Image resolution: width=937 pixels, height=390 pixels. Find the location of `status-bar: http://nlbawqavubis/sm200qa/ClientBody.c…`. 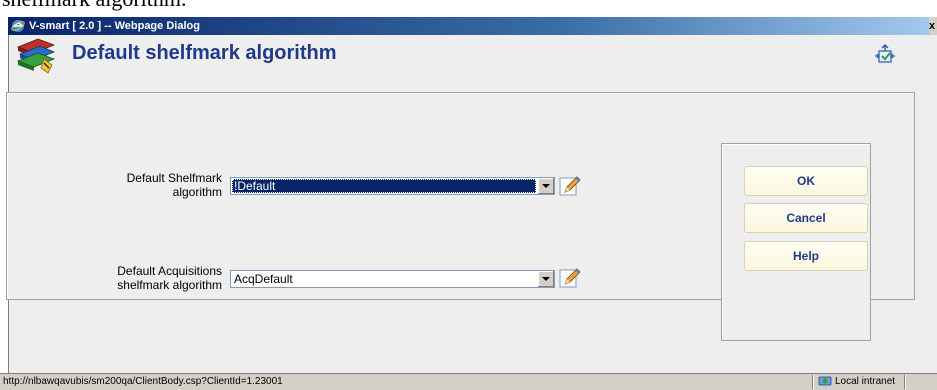

status-bar: http://nlbawqavubis/sm200qa/ClientBody.c… is located at coordinates (468, 381).